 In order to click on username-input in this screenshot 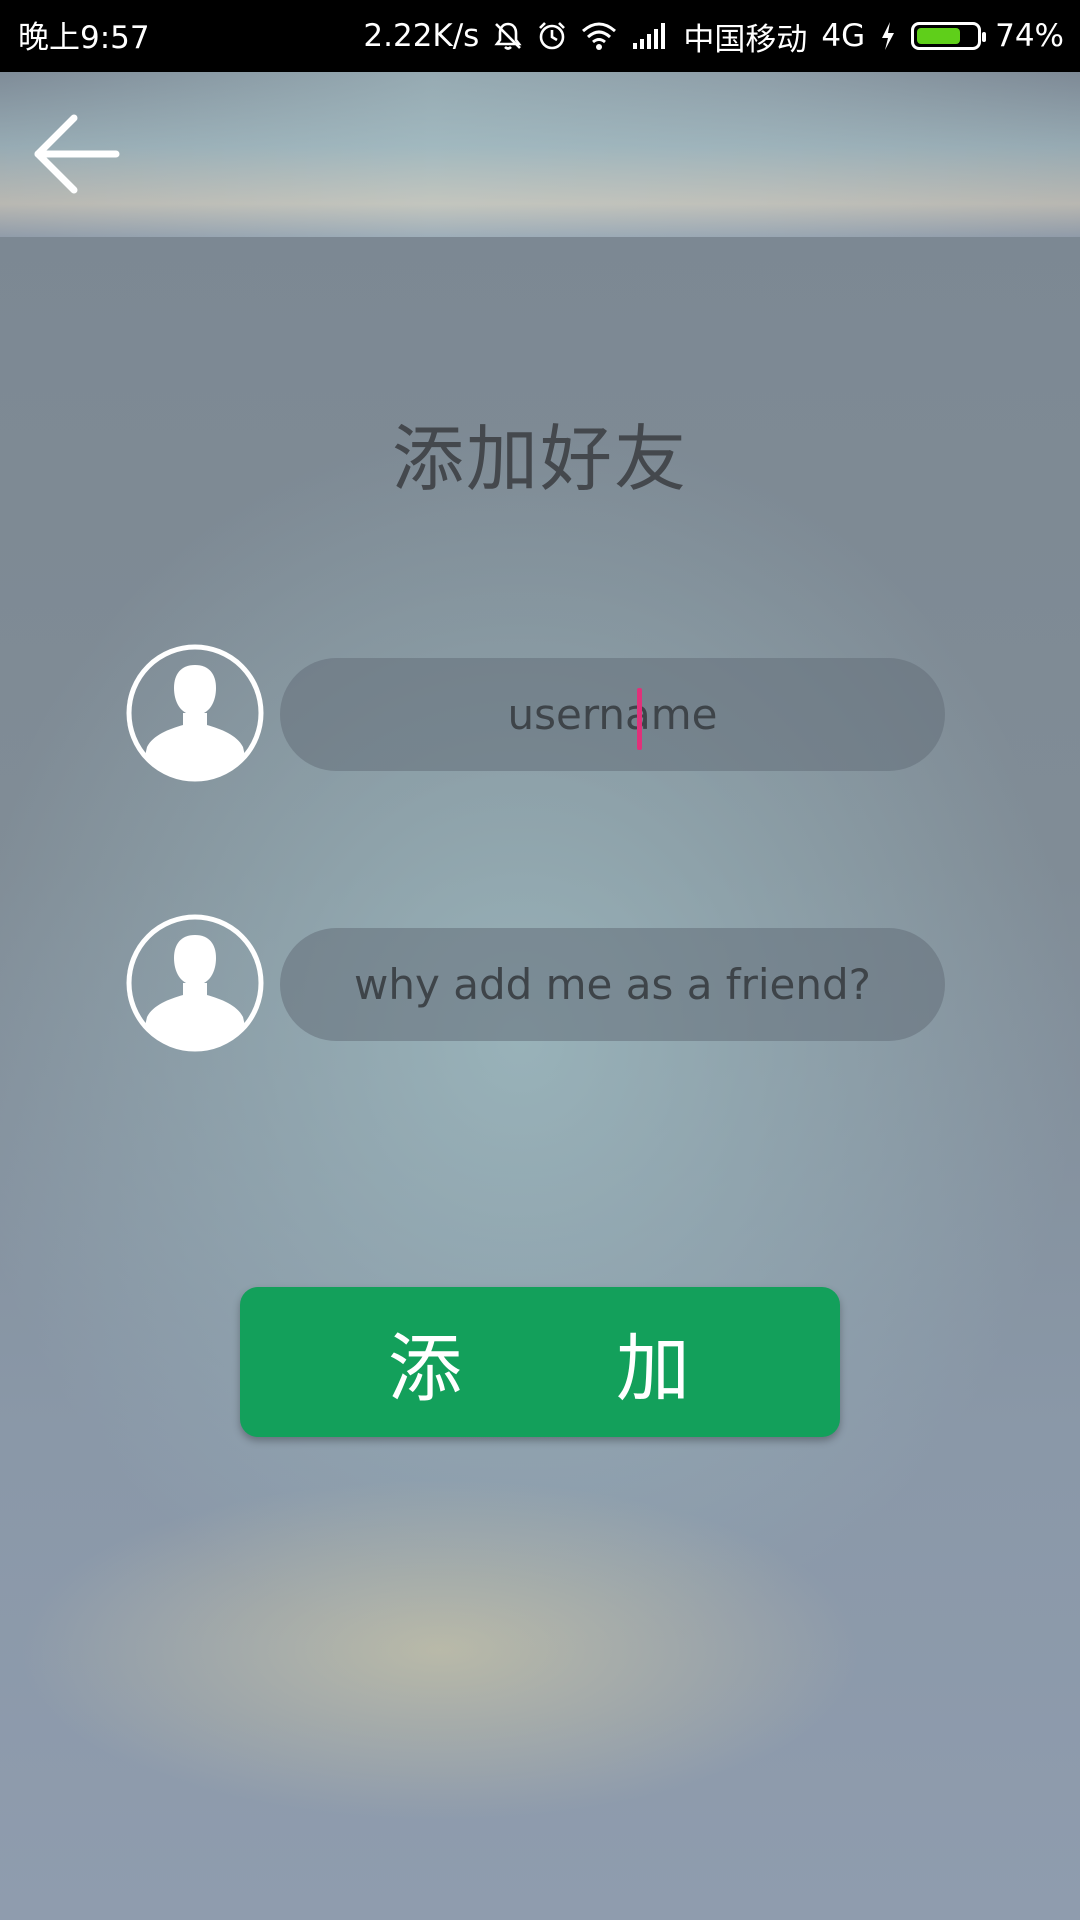, I will do `click(612, 714)`.